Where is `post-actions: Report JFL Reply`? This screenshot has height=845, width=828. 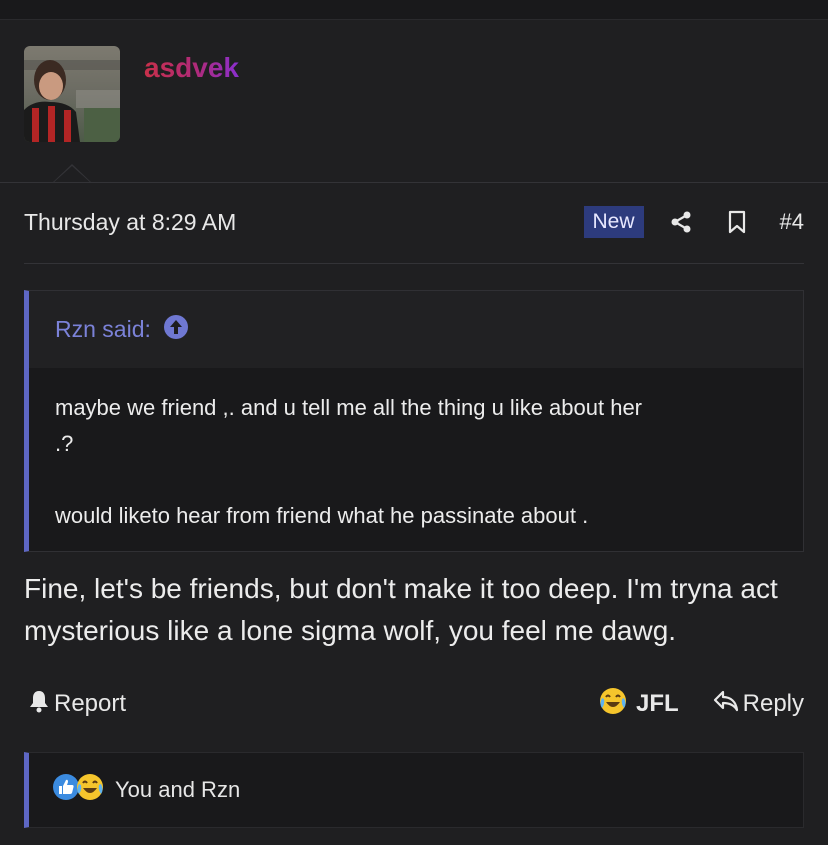
post-actions: Report JFL Reply is located at coordinates (416, 704).